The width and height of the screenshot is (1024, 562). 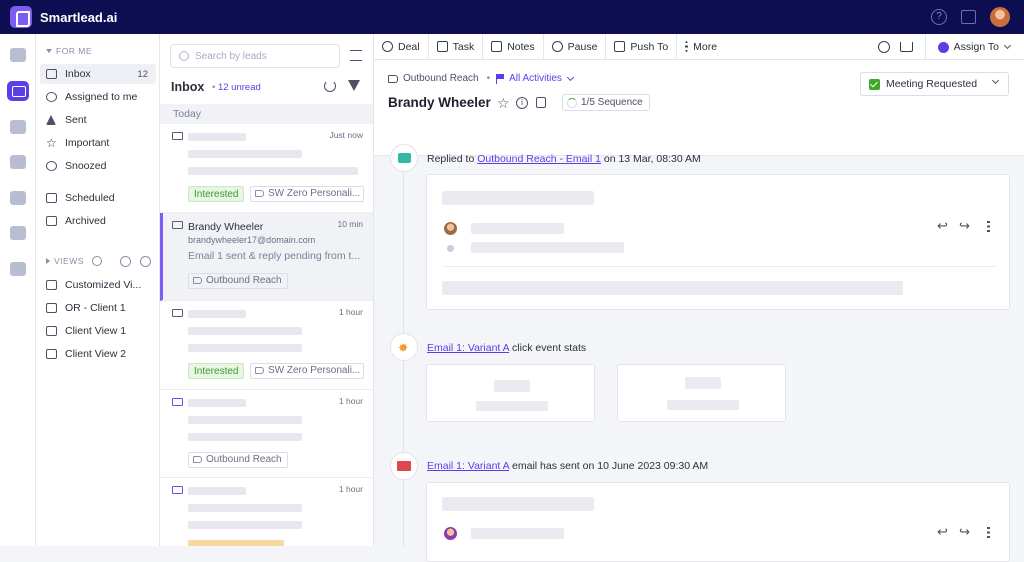 What do you see at coordinates (642, 46) in the screenshot?
I see `push-to-button: Push To` at bounding box center [642, 46].